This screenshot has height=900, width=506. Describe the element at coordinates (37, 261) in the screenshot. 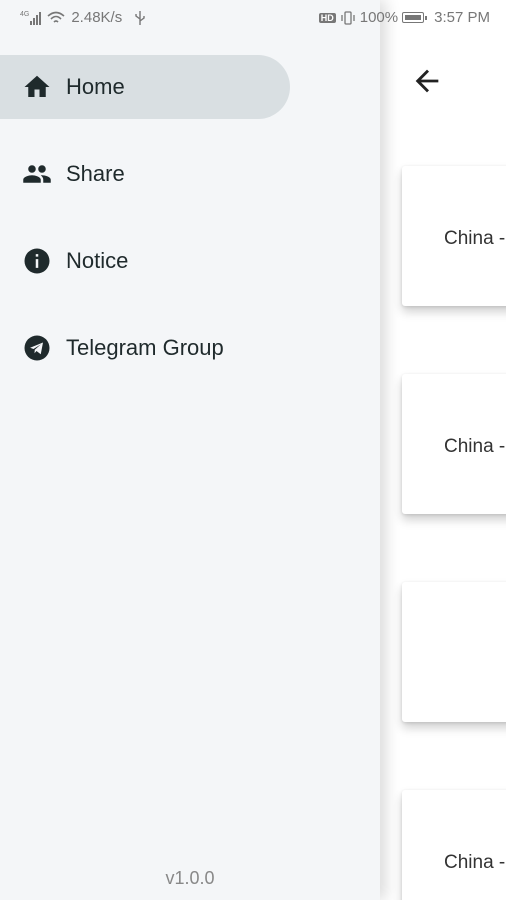

I see `info-icon` at that location.